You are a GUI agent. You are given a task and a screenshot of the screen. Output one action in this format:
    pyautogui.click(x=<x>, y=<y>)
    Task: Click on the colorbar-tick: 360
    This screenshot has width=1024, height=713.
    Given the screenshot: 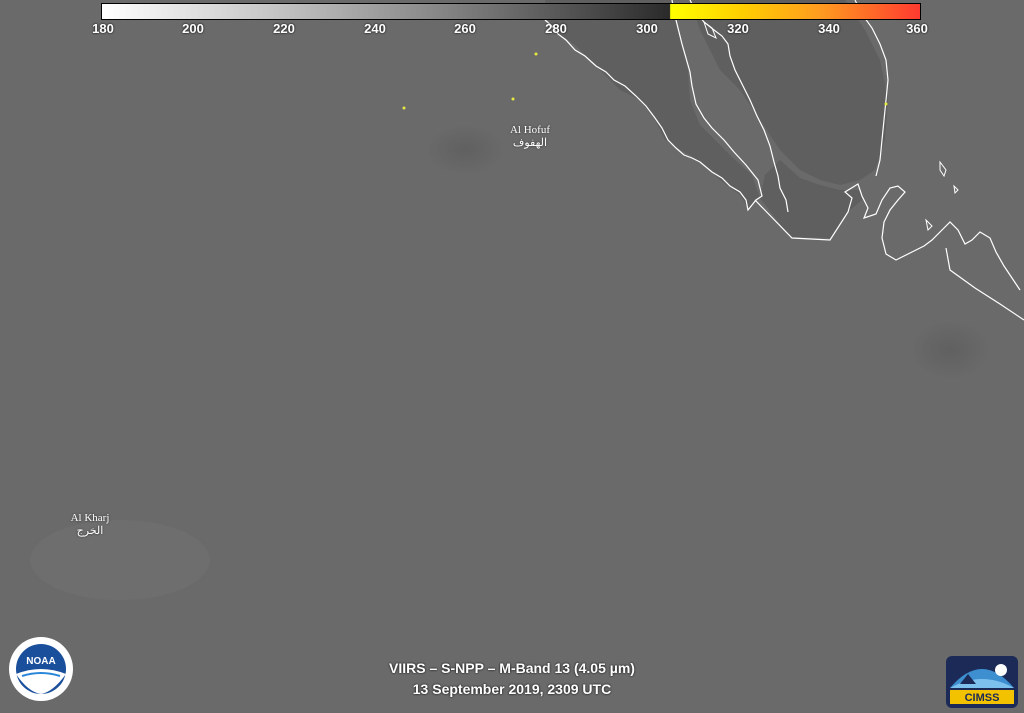 What is the action you would take?
    pyautogui.click(x=917, y=28)
    